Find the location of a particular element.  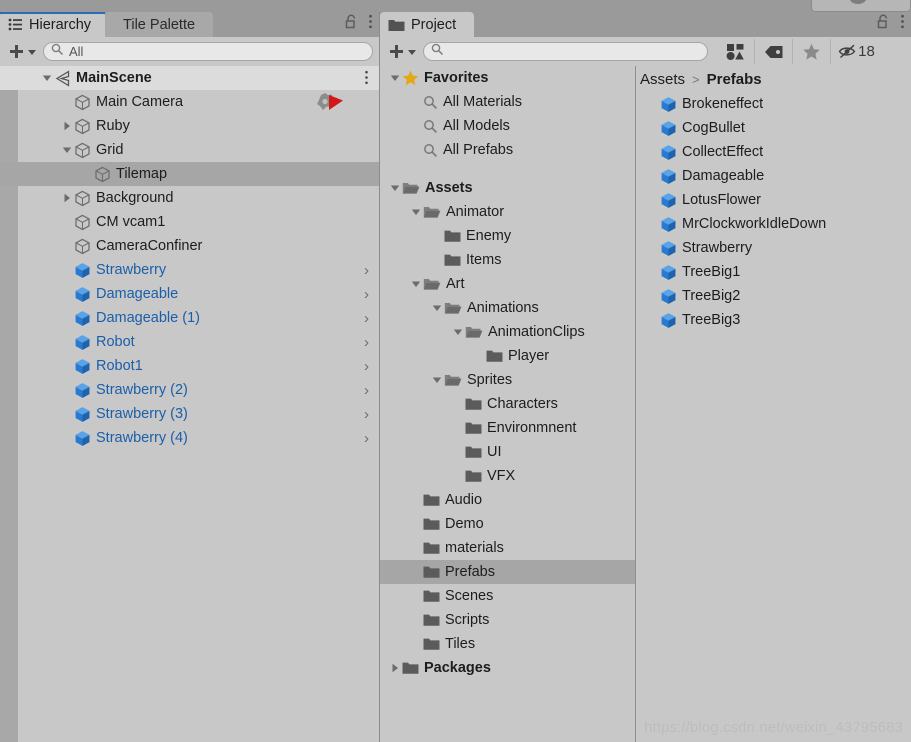

project-tree-item-vfx: VFX is located at coordinates (507, 476).